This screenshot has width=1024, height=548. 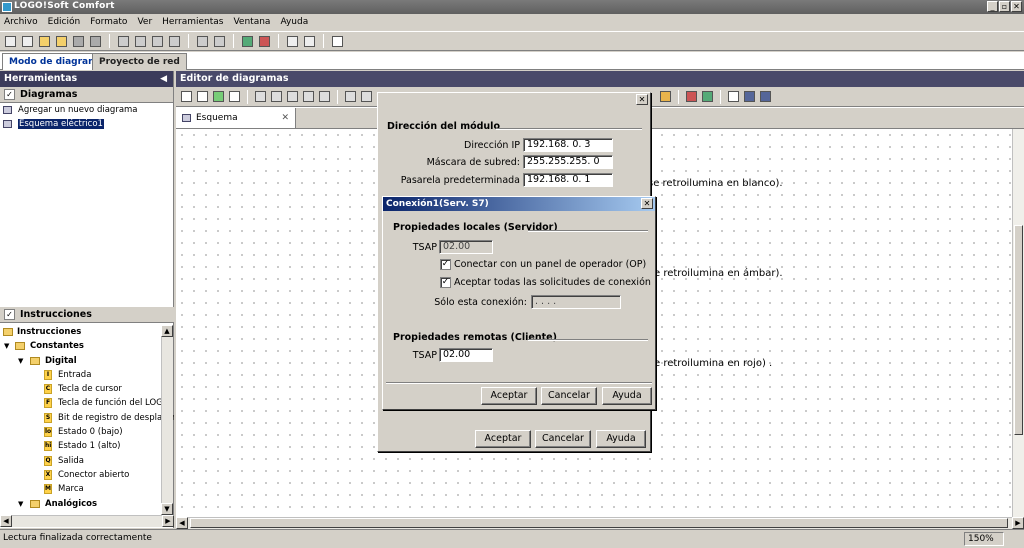 I want to click on canvas-horizontal-scrollbar: ◀ ▶, so click(x=600, y=523).